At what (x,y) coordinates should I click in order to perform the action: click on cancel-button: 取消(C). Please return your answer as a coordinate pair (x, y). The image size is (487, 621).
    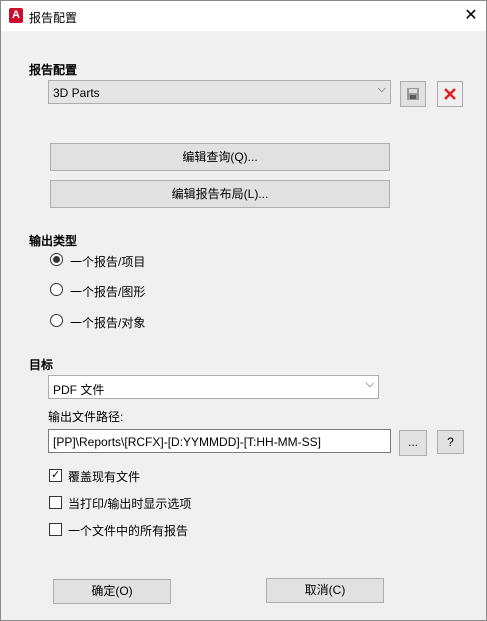
    Looking at the image, I should click on (325, 590).